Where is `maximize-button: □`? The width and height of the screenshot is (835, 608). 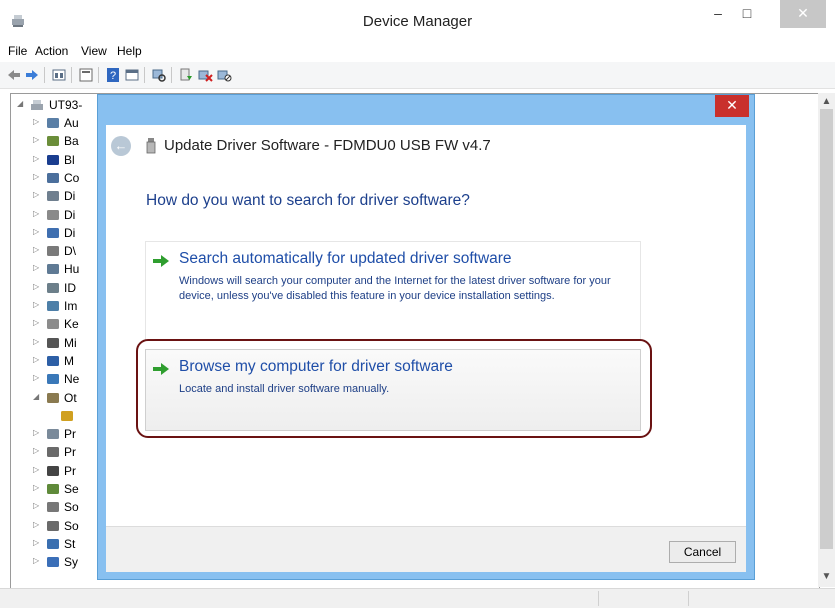
maximize-button: □ is located at coordinates (747, 14).